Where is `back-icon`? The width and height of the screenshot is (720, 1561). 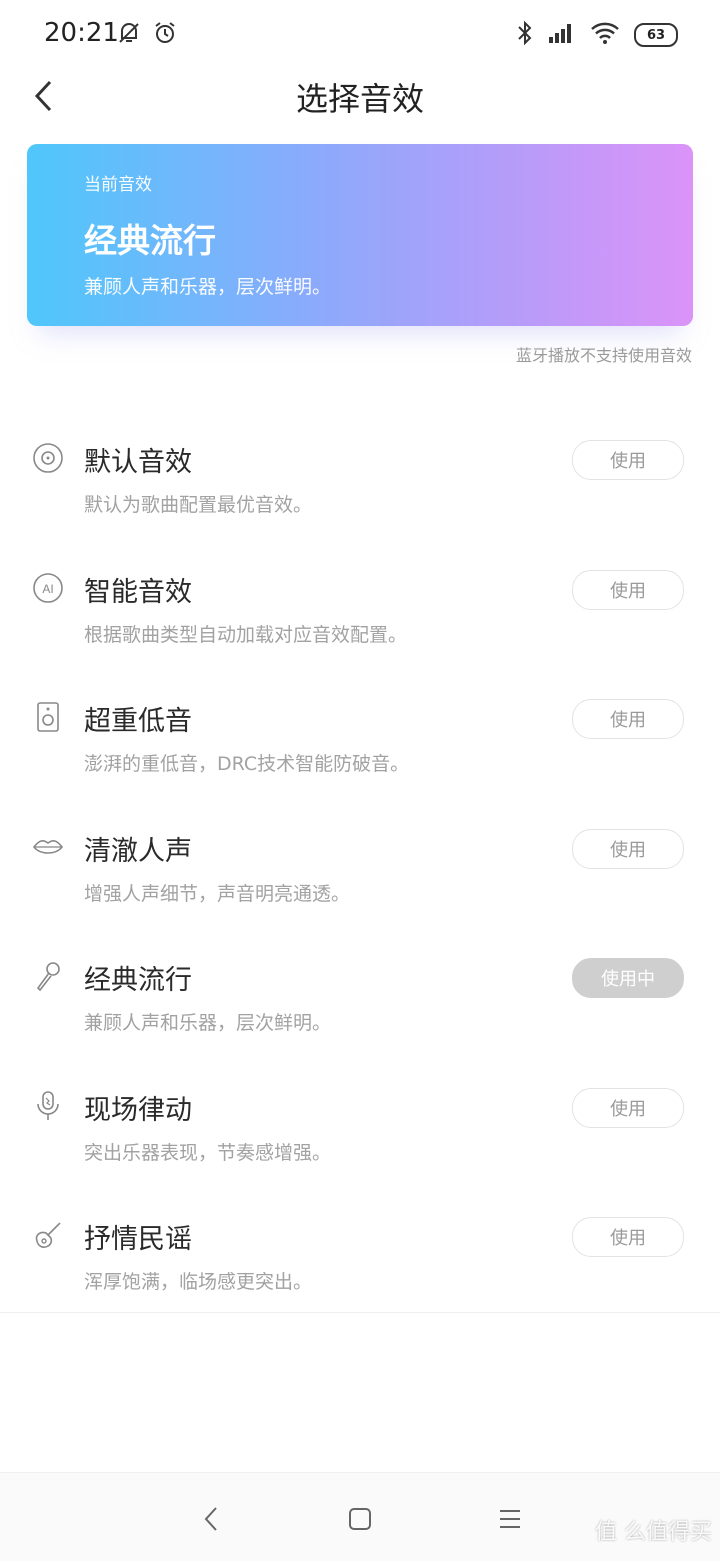
back-icon is located at coordinates (210, 1519).